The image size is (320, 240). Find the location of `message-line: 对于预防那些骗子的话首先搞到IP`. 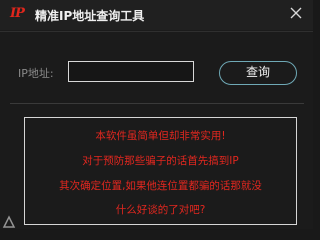

message-line: 对于预防那些骗子的话首先搞到IP is located at coordinates (160, 161).